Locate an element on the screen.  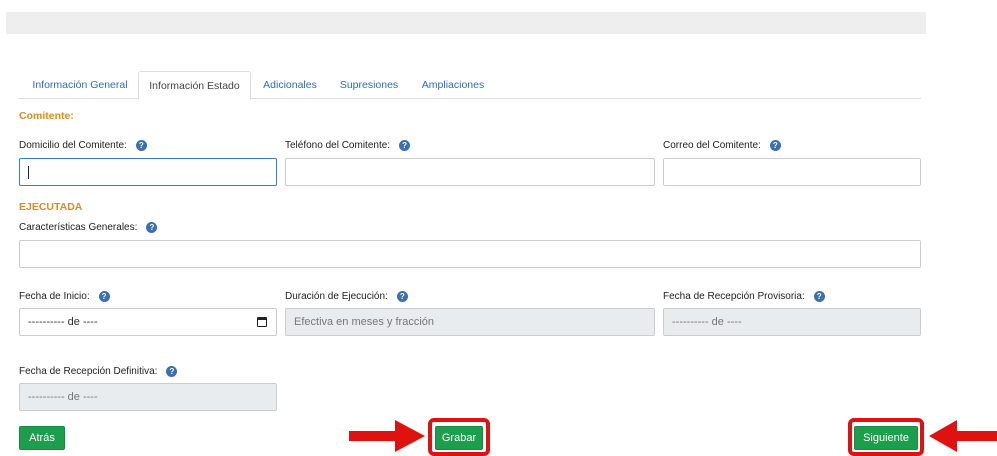
recepcion-provisoria-input: ---------- de ---- is located at coordinates (792, 322).